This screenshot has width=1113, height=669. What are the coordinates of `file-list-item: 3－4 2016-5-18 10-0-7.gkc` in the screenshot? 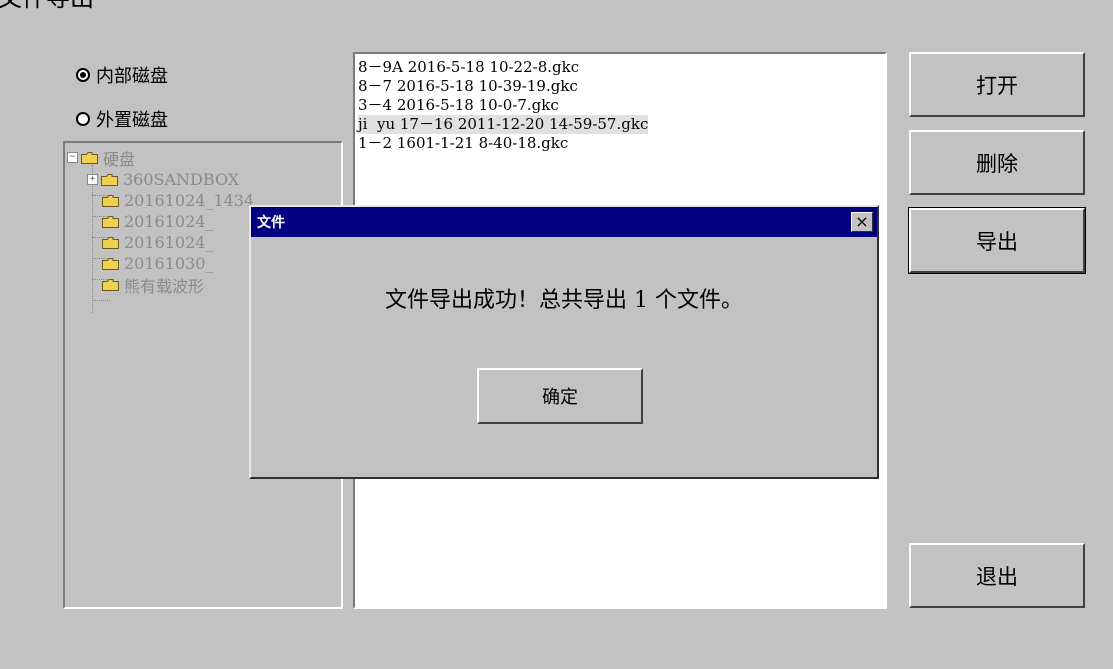 It's located at (458, 105).